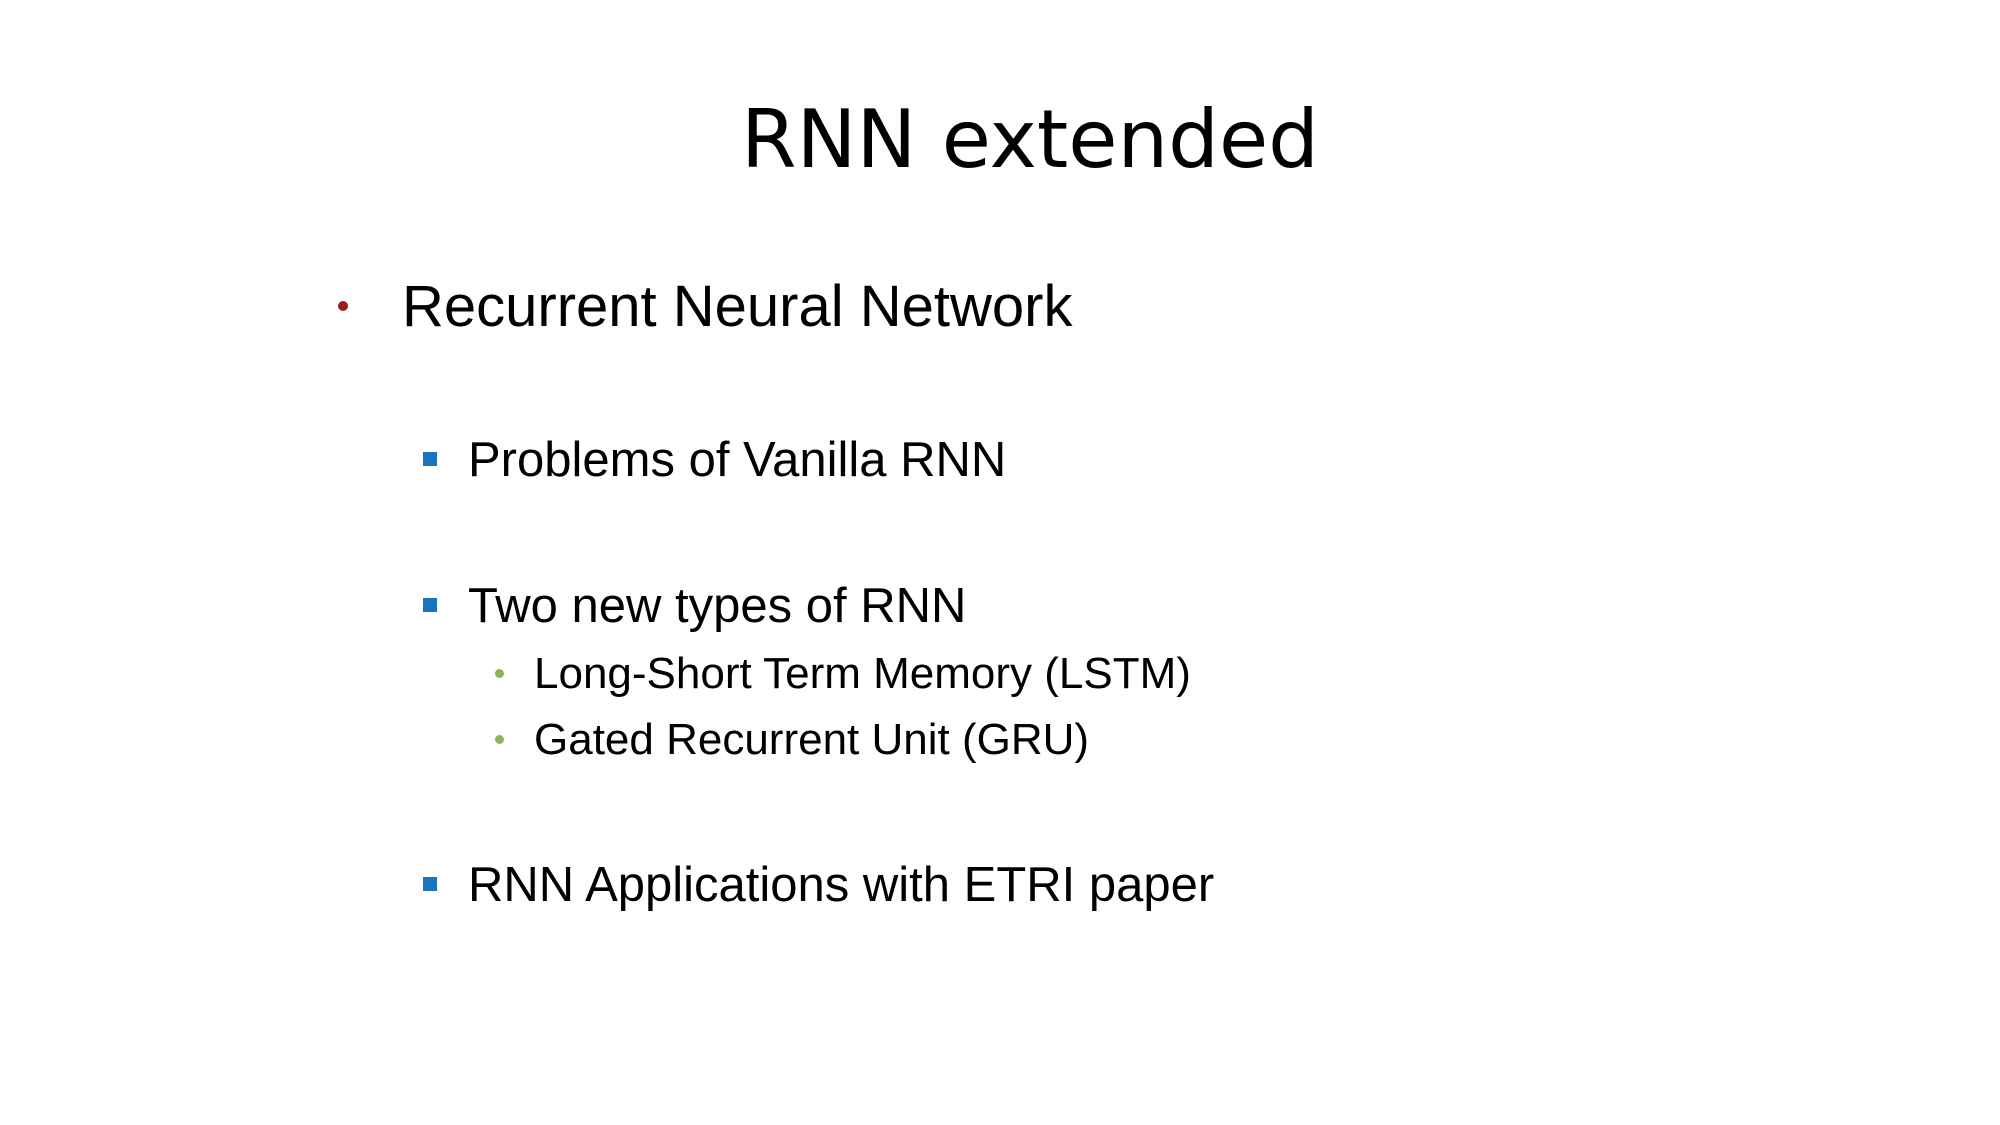  I want to click on bullet-text: Two new types of RNN, so click(717, 606).